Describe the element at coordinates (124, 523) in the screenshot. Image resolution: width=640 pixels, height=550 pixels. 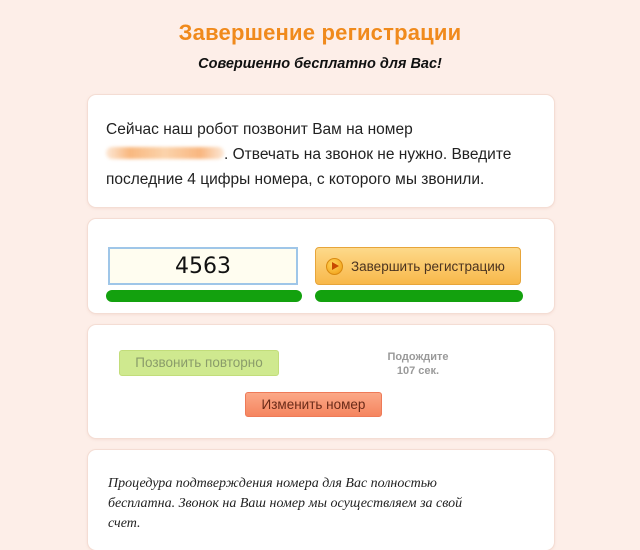
I see `note-line-3: счет.` at that location.